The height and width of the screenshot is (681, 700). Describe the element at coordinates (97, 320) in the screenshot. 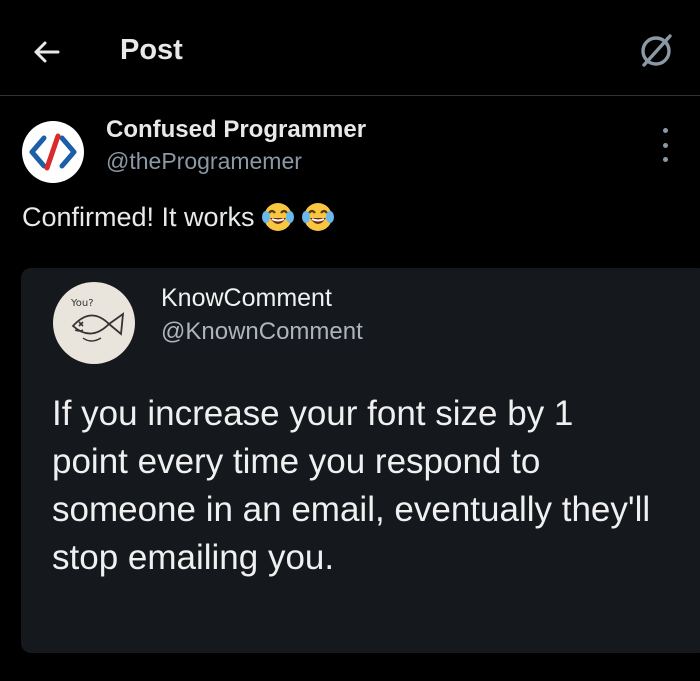

I see `fish-doodle-icon: You?` at that location.